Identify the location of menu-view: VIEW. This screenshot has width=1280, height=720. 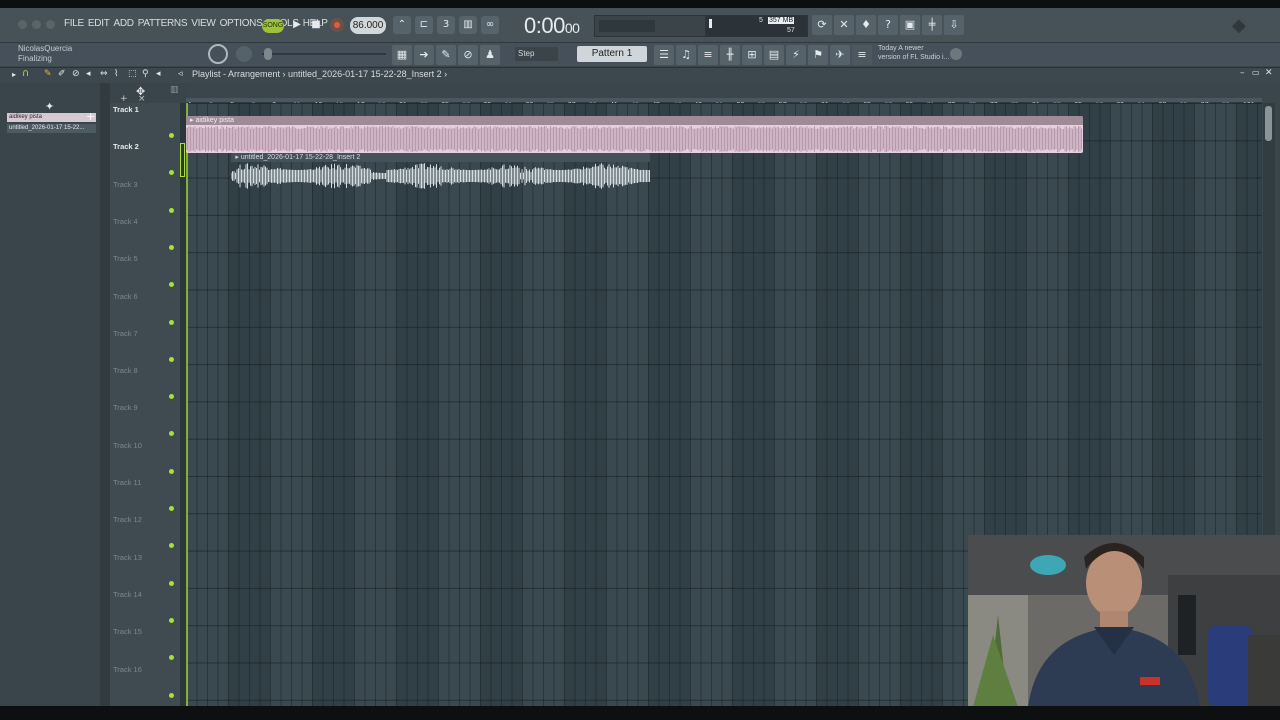
(203, 23).